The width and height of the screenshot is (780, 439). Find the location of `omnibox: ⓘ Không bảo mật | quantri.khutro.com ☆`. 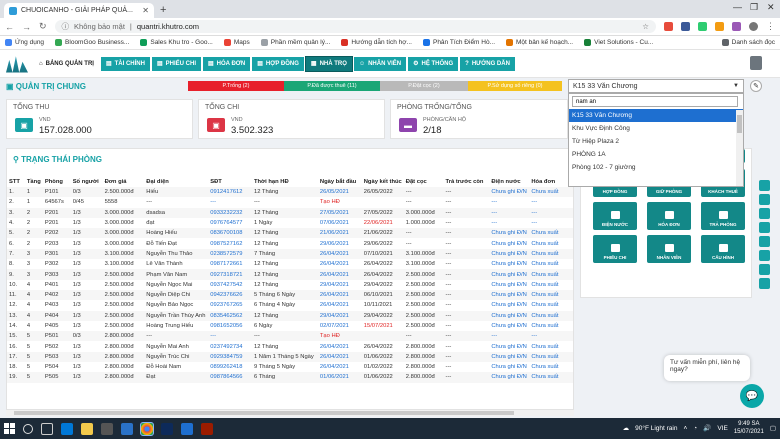

omnibox: ⓘ Không bảo mật | quantri.khutro.com ☆ is located at coordinates (355, 26).